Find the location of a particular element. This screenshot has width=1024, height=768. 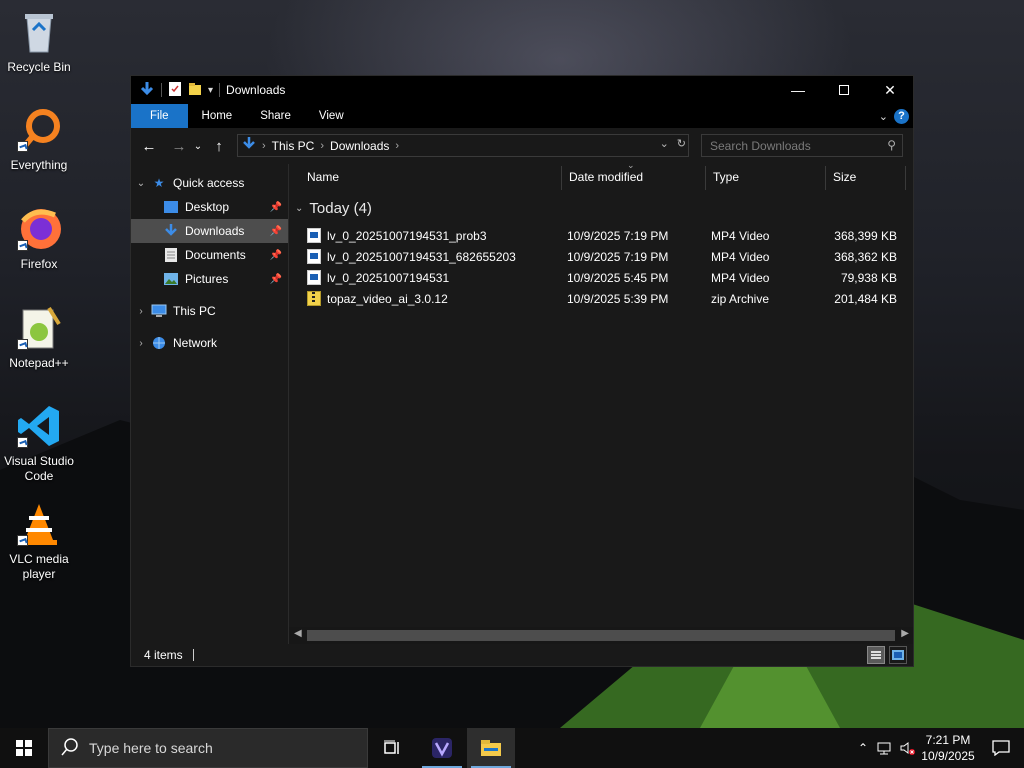

desktop-icon-vscode: Visual Studio Code is located at coordinates (39, 443).